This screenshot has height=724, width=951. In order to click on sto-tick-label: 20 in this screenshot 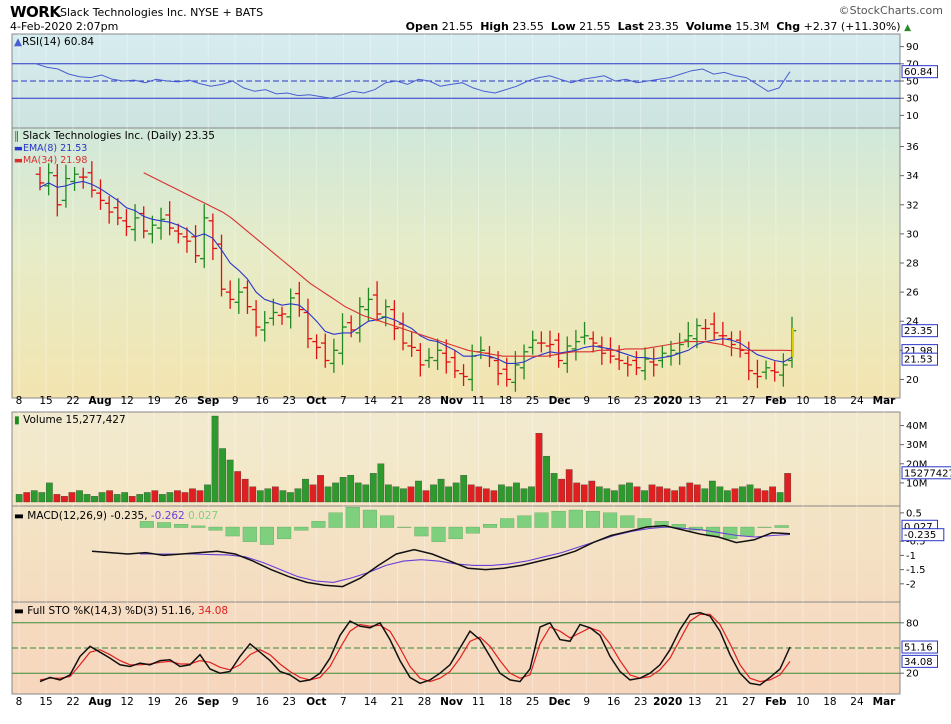, I will do `click(912, 674)`.